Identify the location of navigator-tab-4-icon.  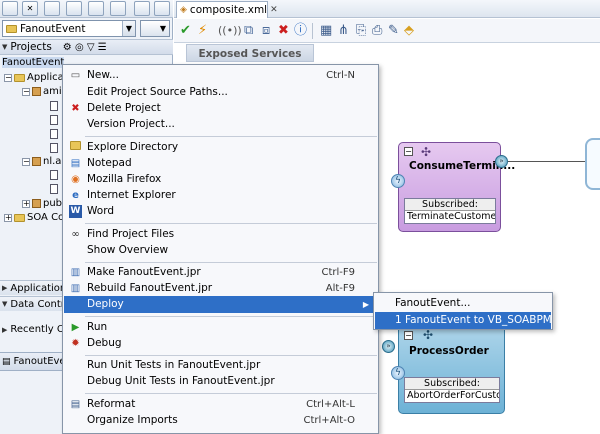
(96, 8).